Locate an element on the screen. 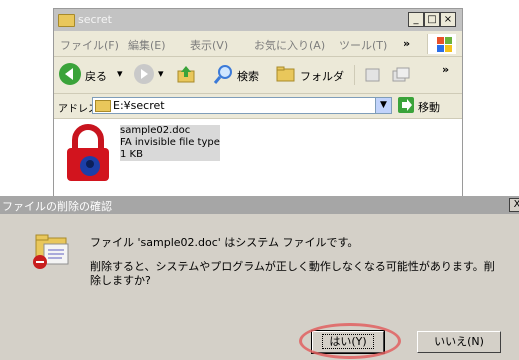  lock-icon is located at coordinates (88, 153).